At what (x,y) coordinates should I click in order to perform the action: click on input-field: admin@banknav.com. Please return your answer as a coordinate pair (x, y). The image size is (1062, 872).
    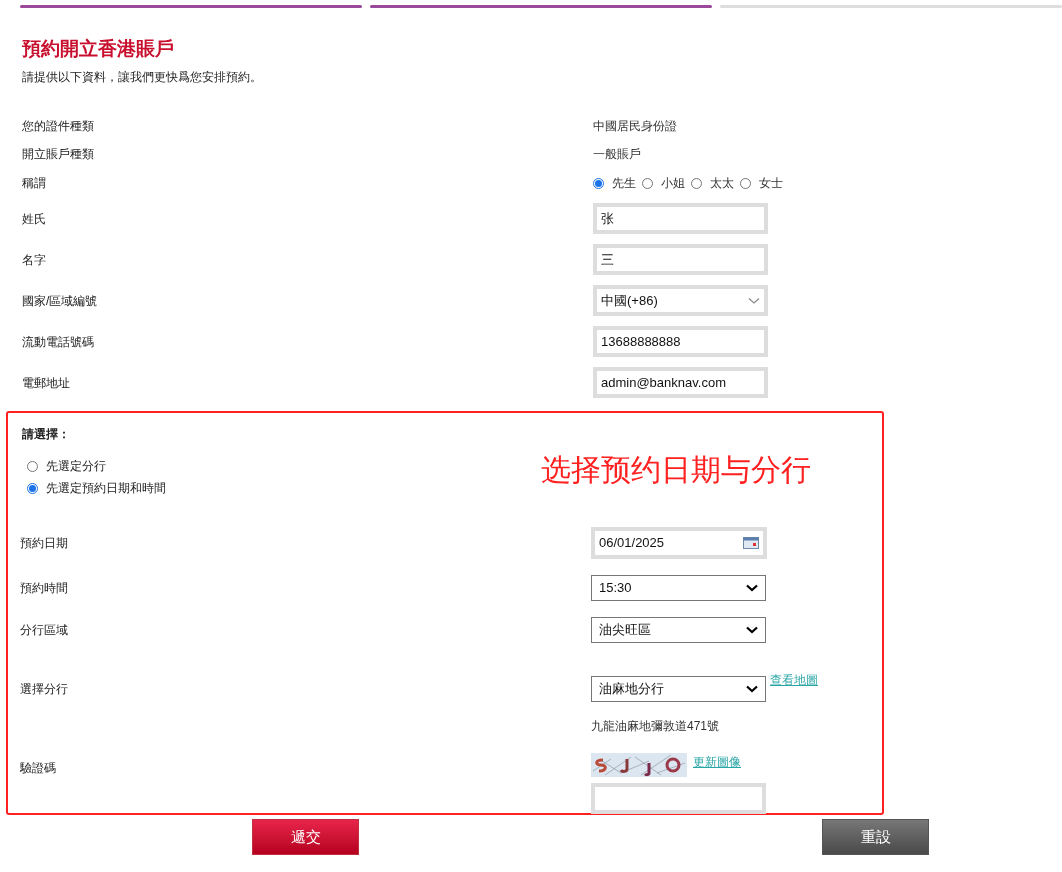
    Looking at the image, I should click on (680, 382).